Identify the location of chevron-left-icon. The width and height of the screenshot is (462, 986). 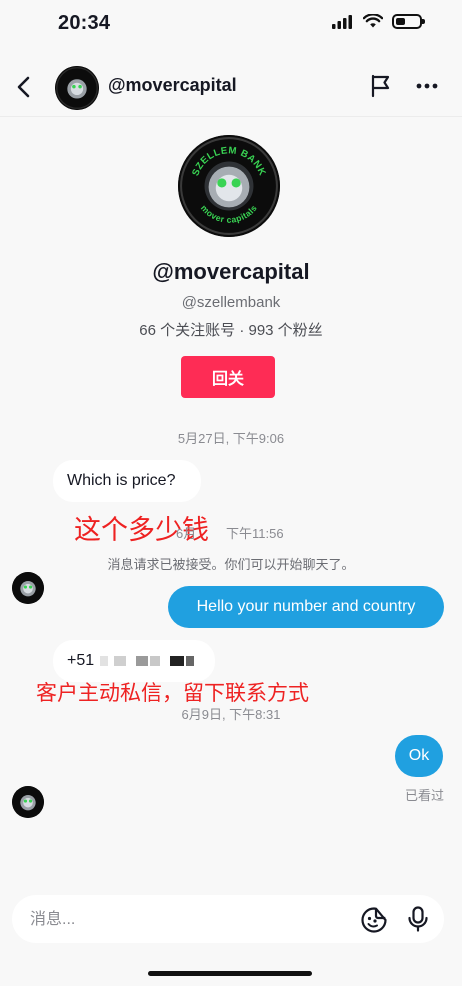
(25, 87).